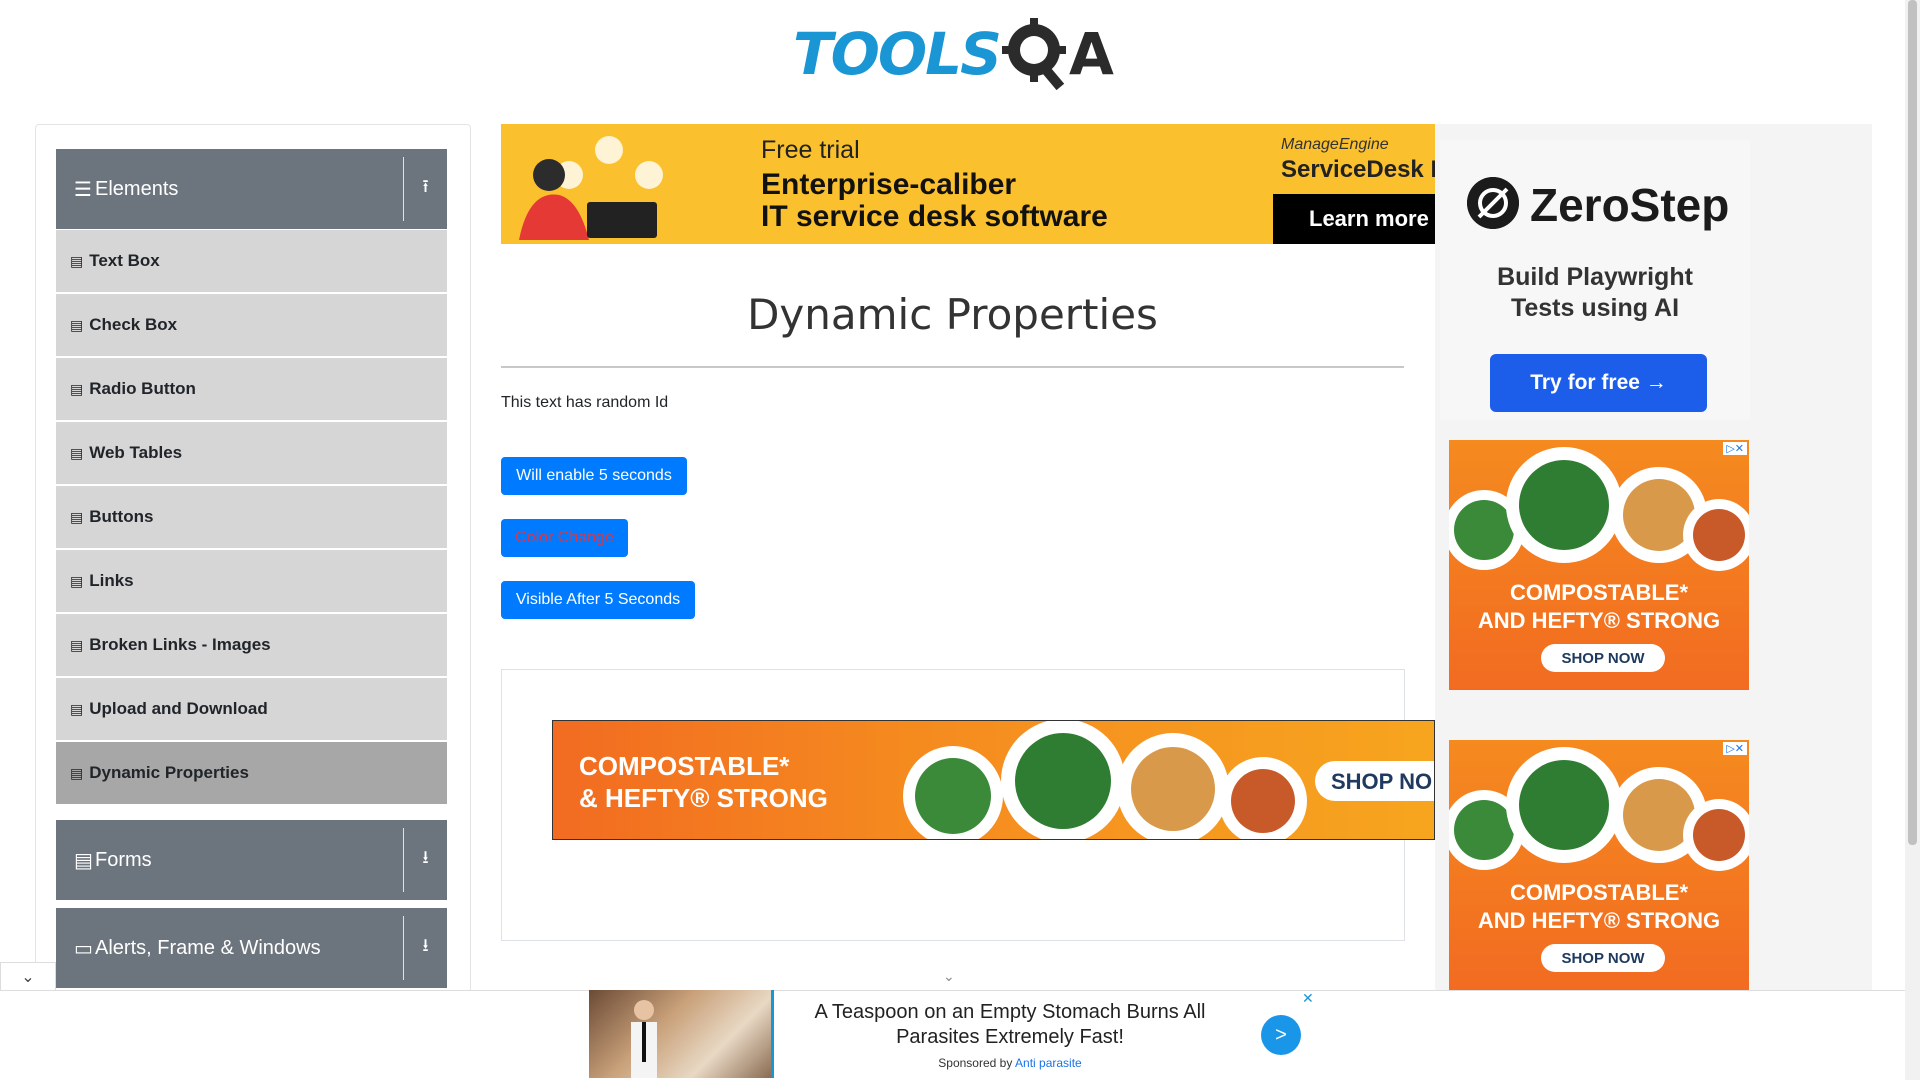 Image resolution: width=1920 pixels, height=1080 pixels. I want to click on logo-text: TOOLS, so click(897, 54).